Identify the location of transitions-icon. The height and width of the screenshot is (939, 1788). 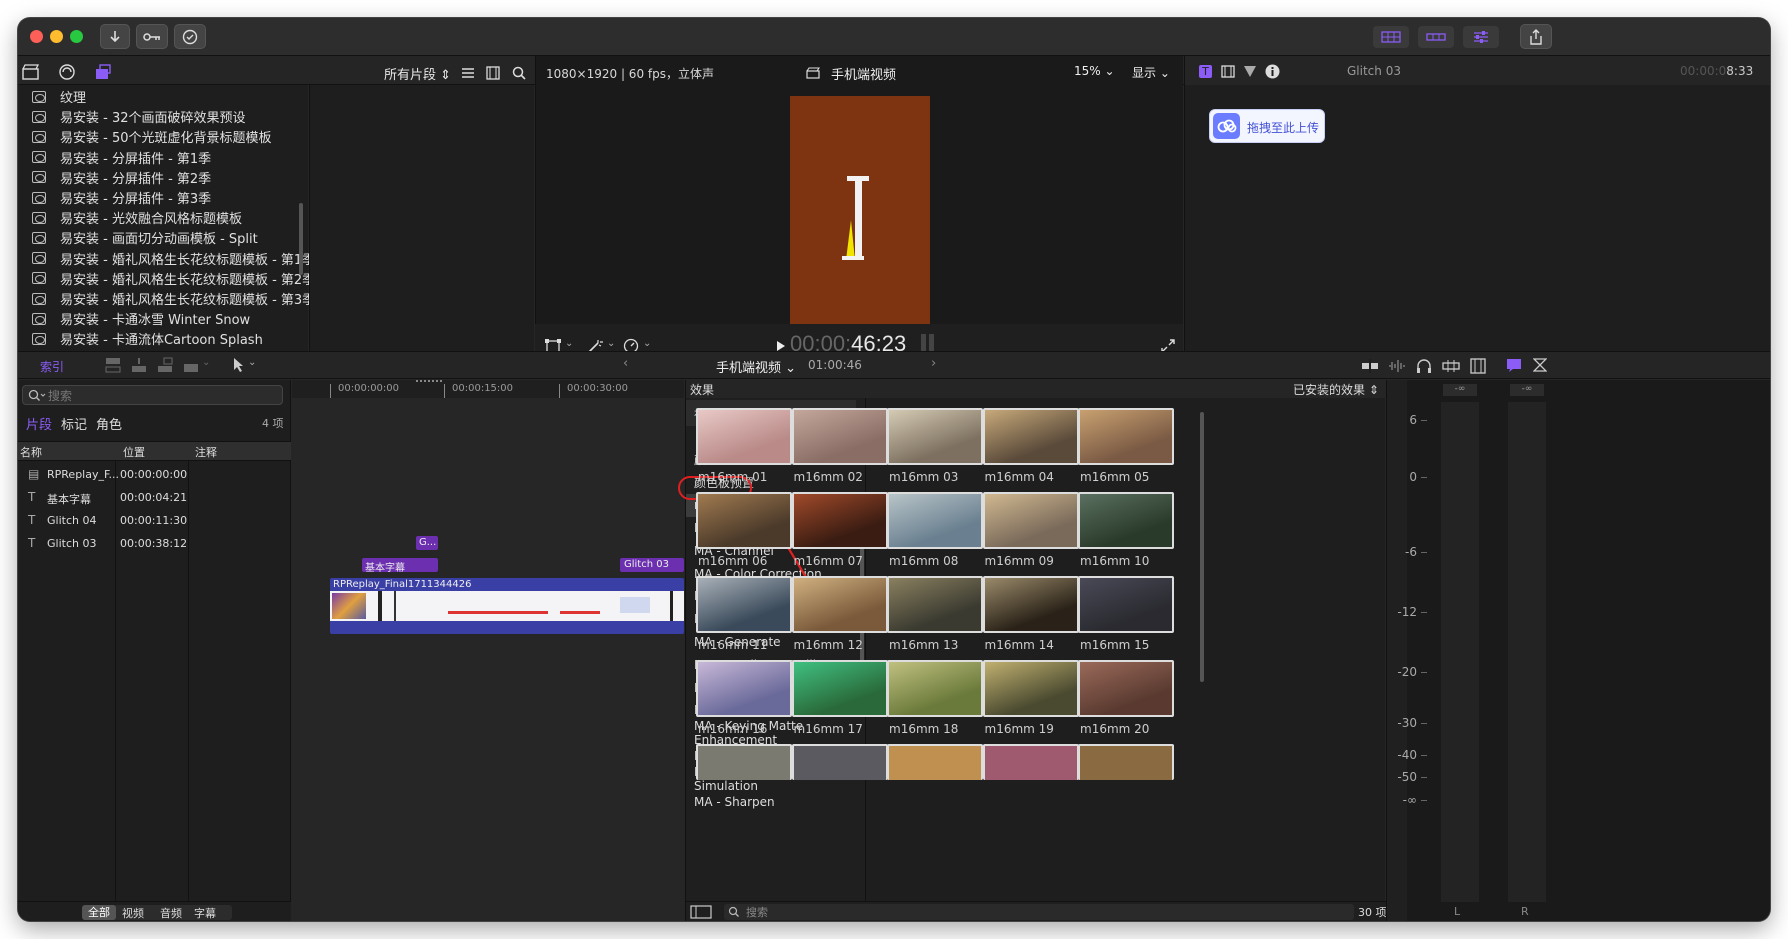
(1540, 365).